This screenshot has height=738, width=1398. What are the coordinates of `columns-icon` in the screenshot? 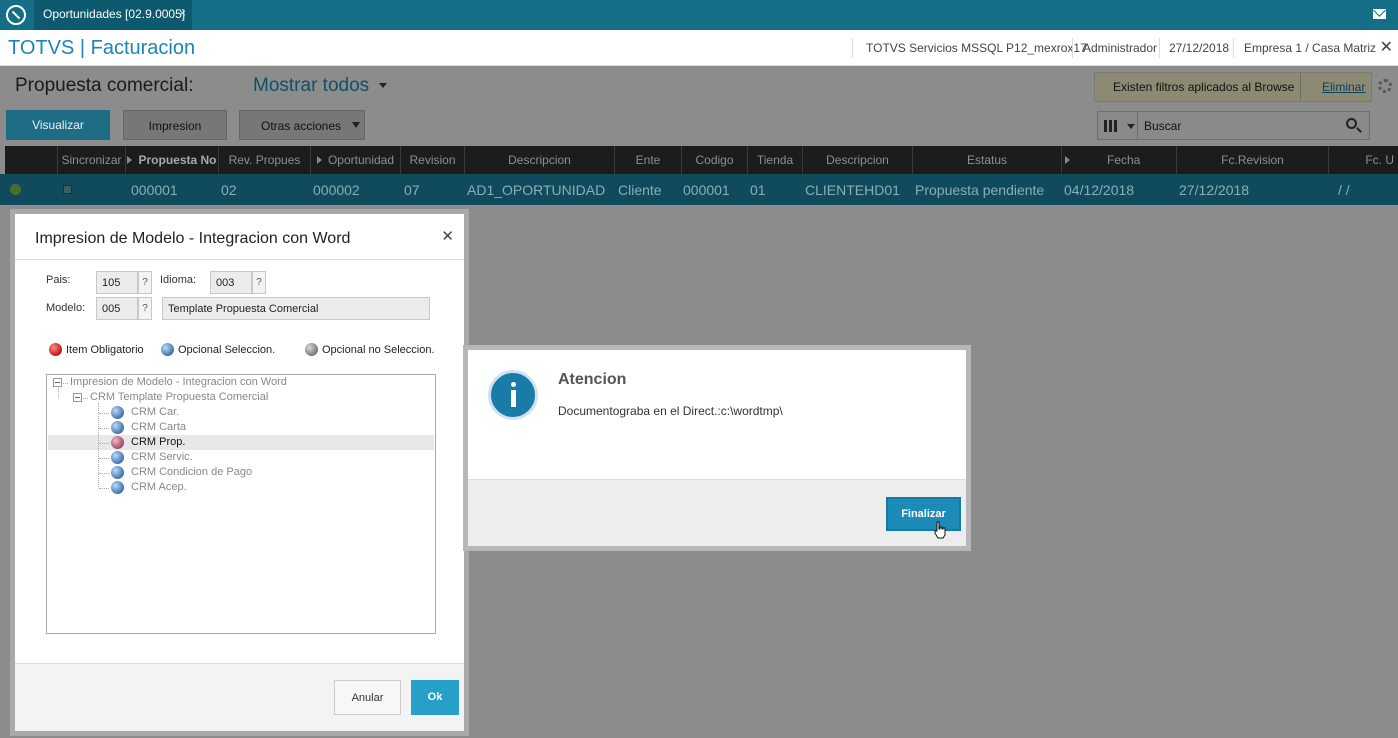 It's located at (1118, 125).